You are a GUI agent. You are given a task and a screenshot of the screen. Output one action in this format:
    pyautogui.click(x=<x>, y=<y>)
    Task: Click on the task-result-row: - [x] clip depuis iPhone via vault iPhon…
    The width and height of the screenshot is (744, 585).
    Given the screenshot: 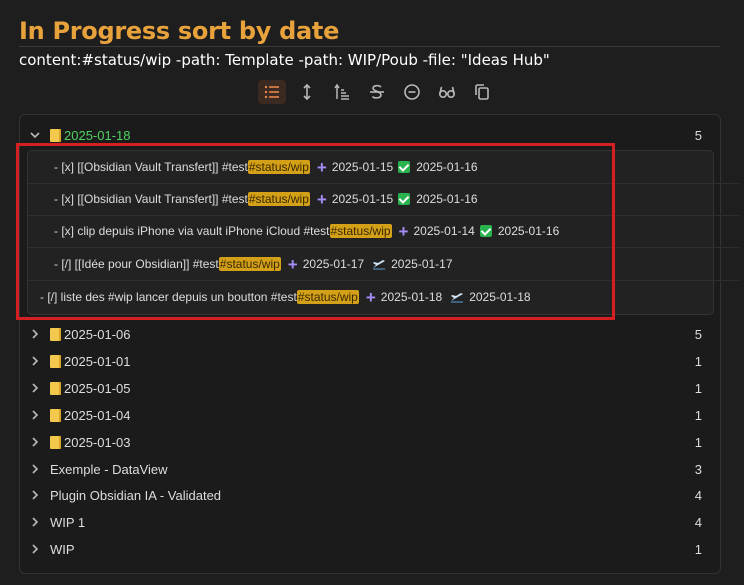 What is the action you would take?
    pyautogui.click(x=383, y=231)
    